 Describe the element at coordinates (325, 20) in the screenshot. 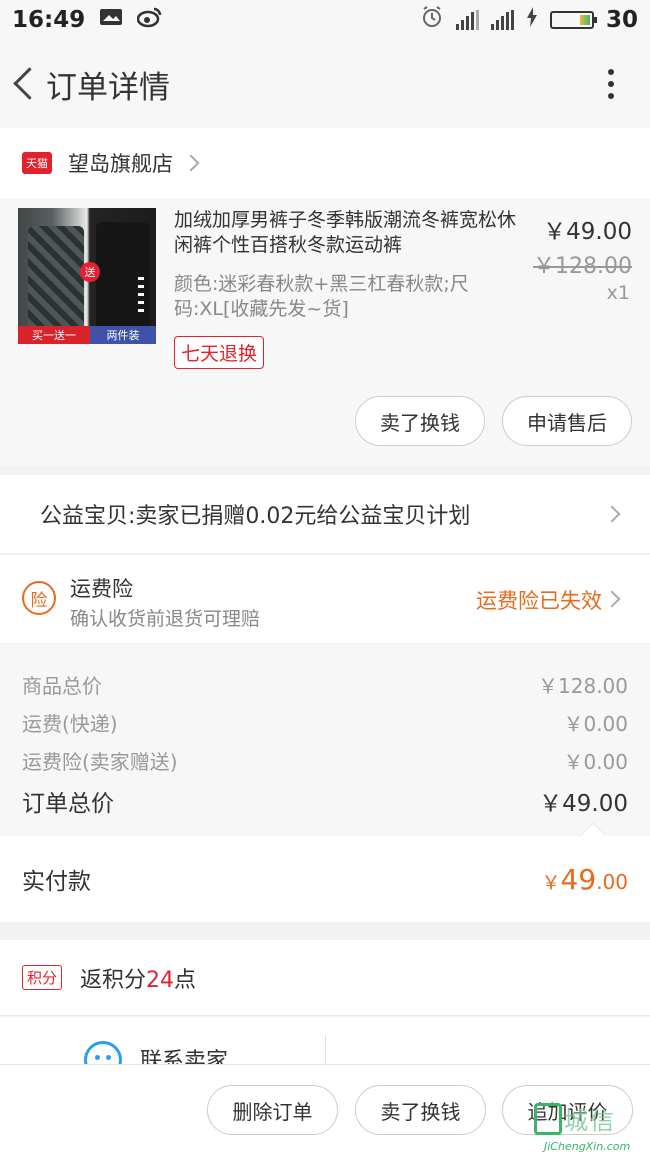

I see `status-bar: 16:49 30` at that location.